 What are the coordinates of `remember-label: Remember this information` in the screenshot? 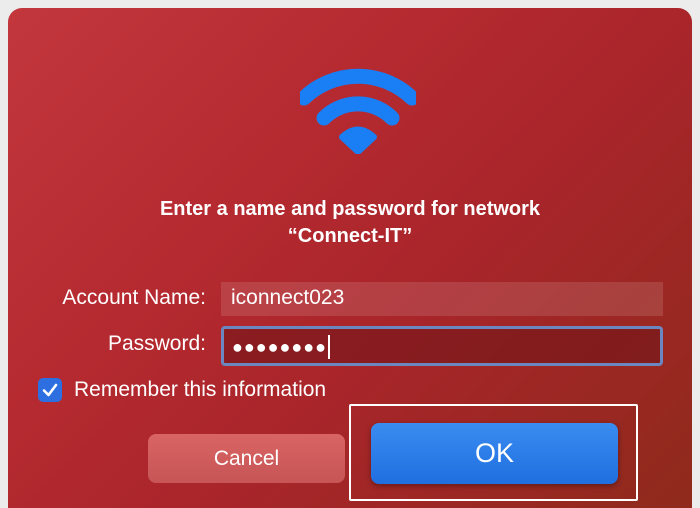 It's located at (200, 389).